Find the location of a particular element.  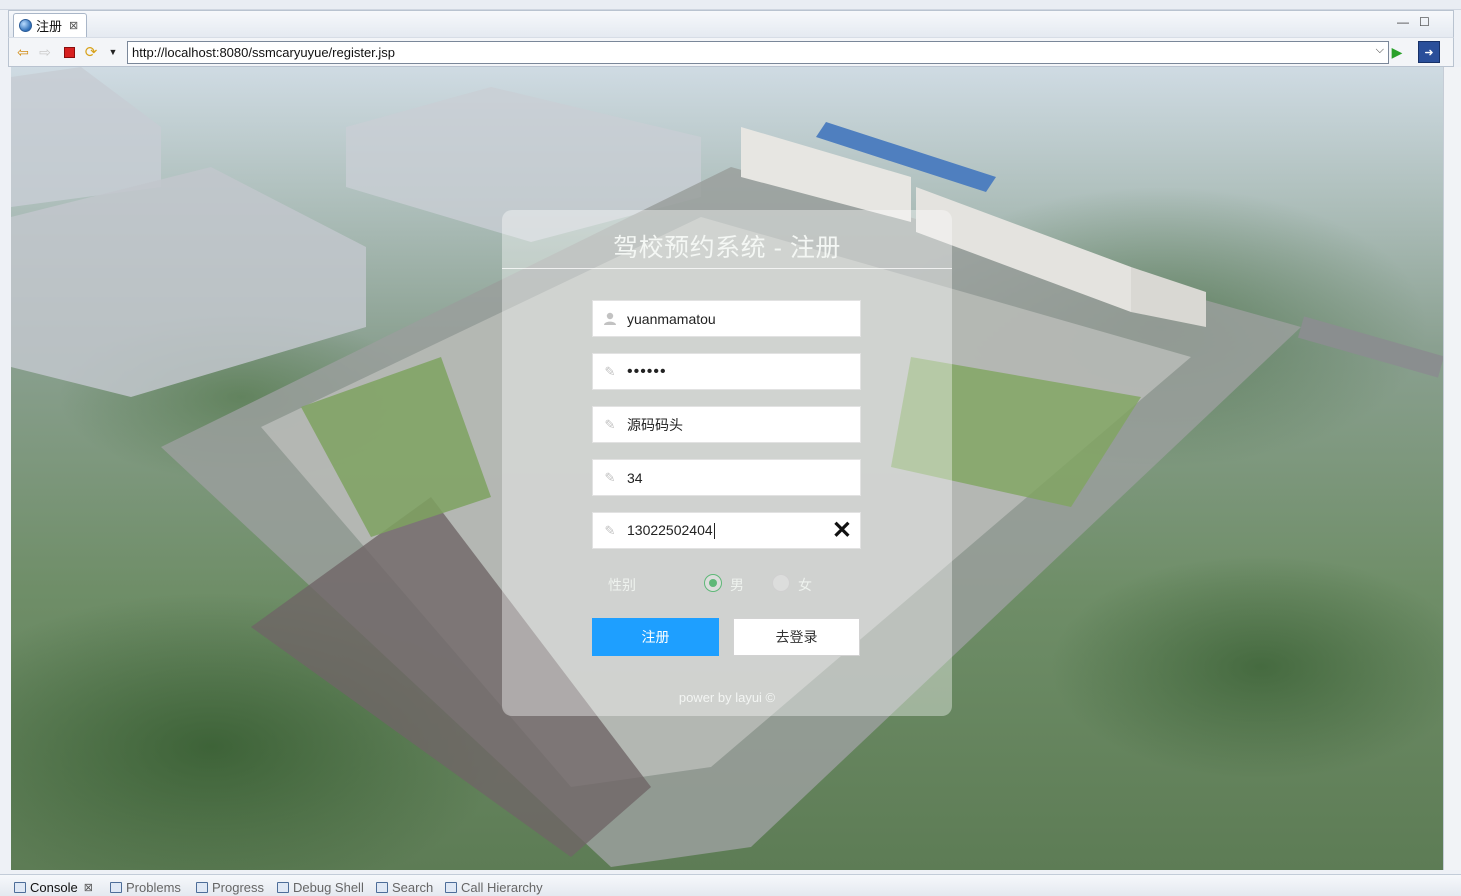

globe-icon is located at coordinates (25, 25).